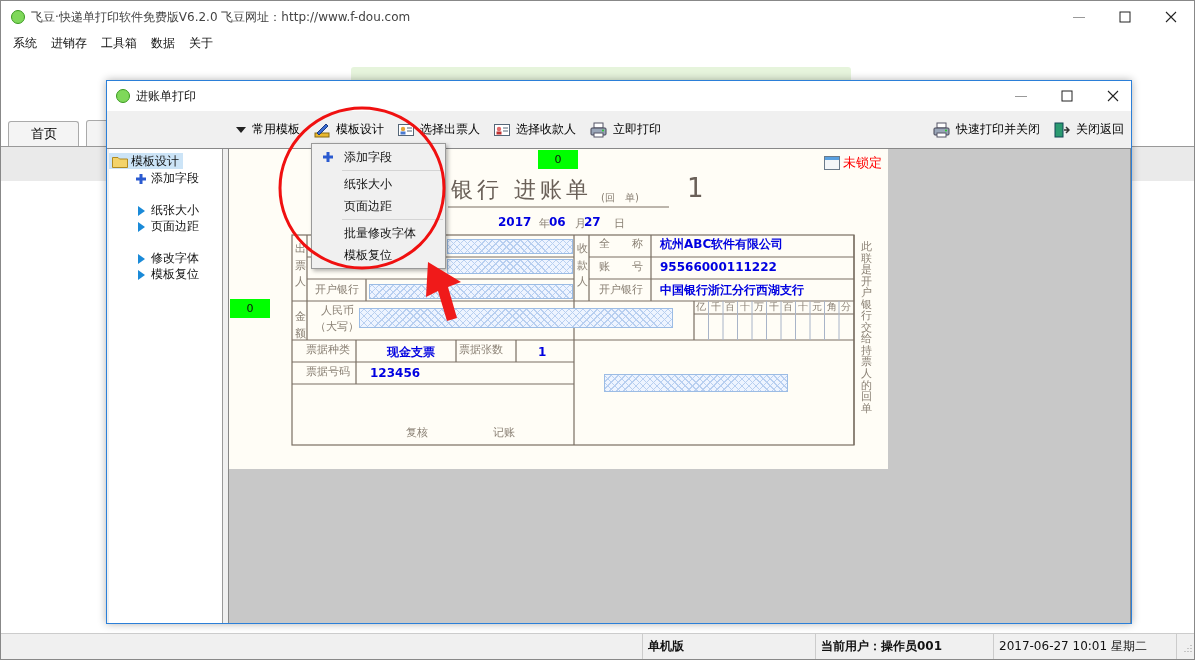  I want to click on tree-item: 修改字体, so click(165, 258).